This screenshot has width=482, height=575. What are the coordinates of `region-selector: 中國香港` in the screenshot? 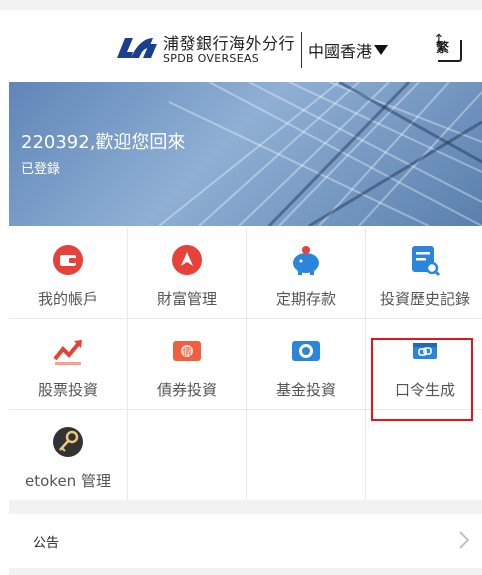 It's located at (348, 50).